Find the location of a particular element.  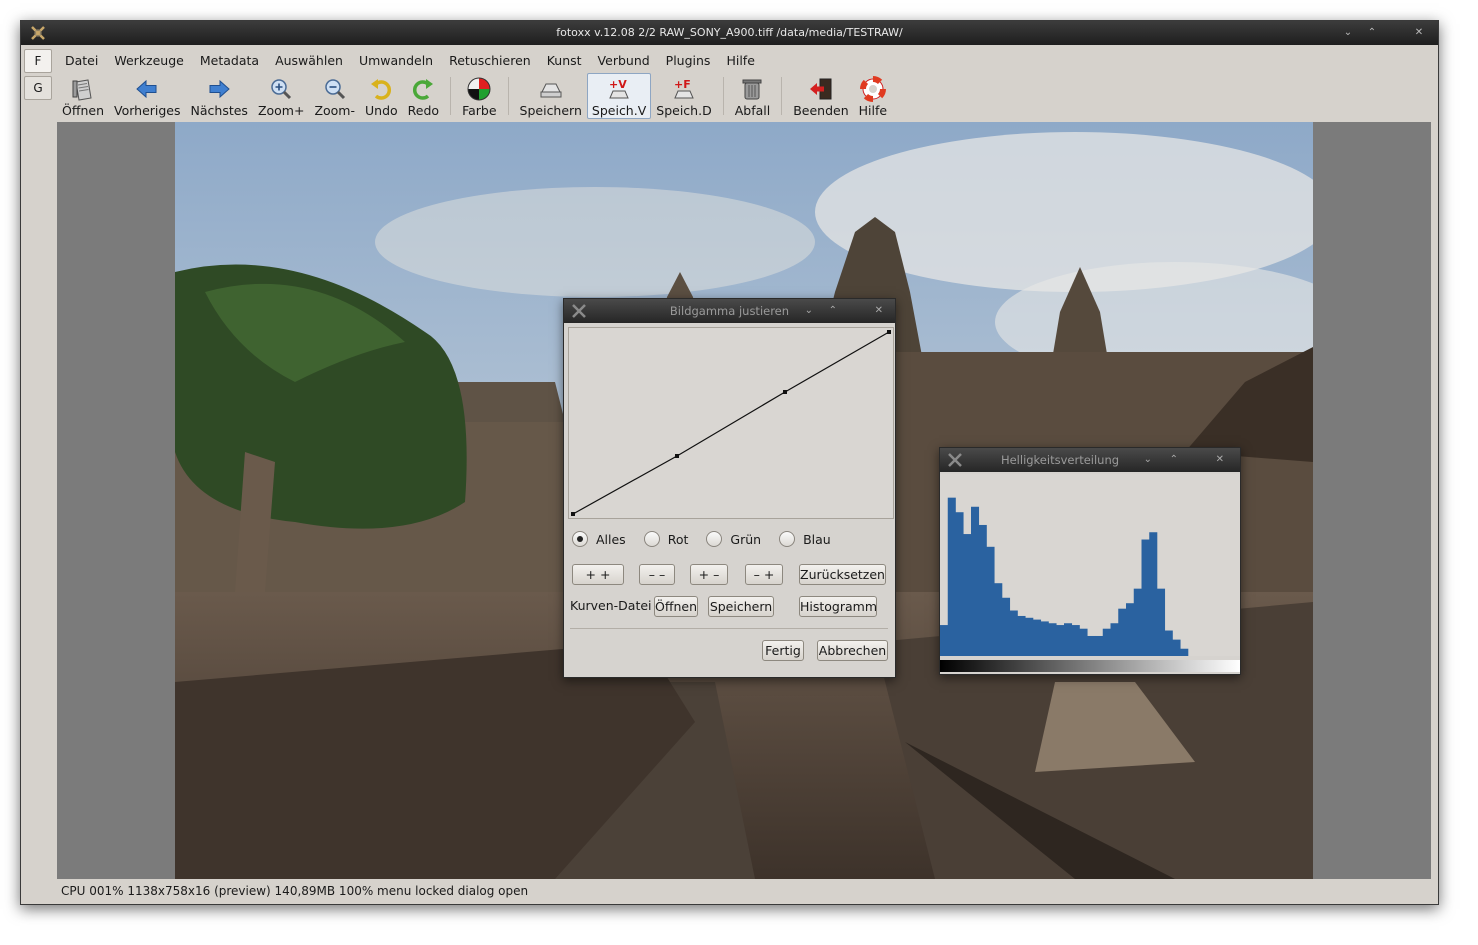

save-version-label: Speich.V is located at coordinates (619, 110).